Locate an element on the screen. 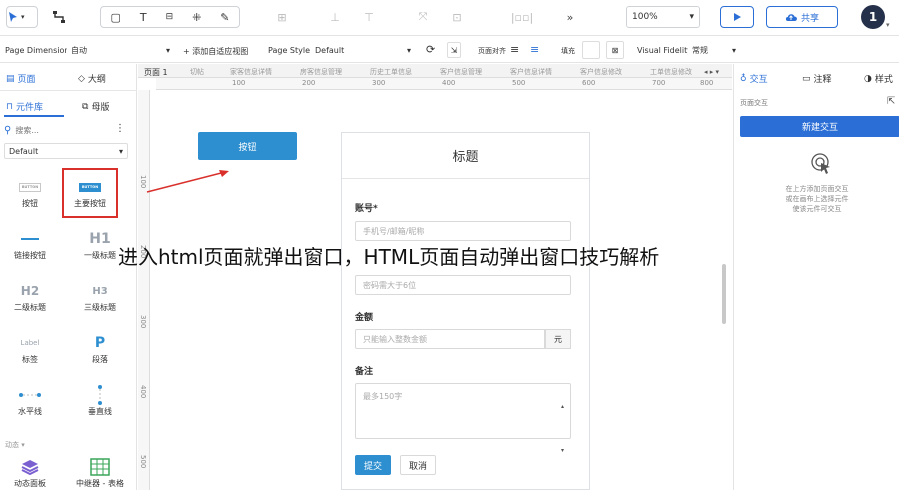  pen-icon: ✎ is located at coordinates (224, 17).